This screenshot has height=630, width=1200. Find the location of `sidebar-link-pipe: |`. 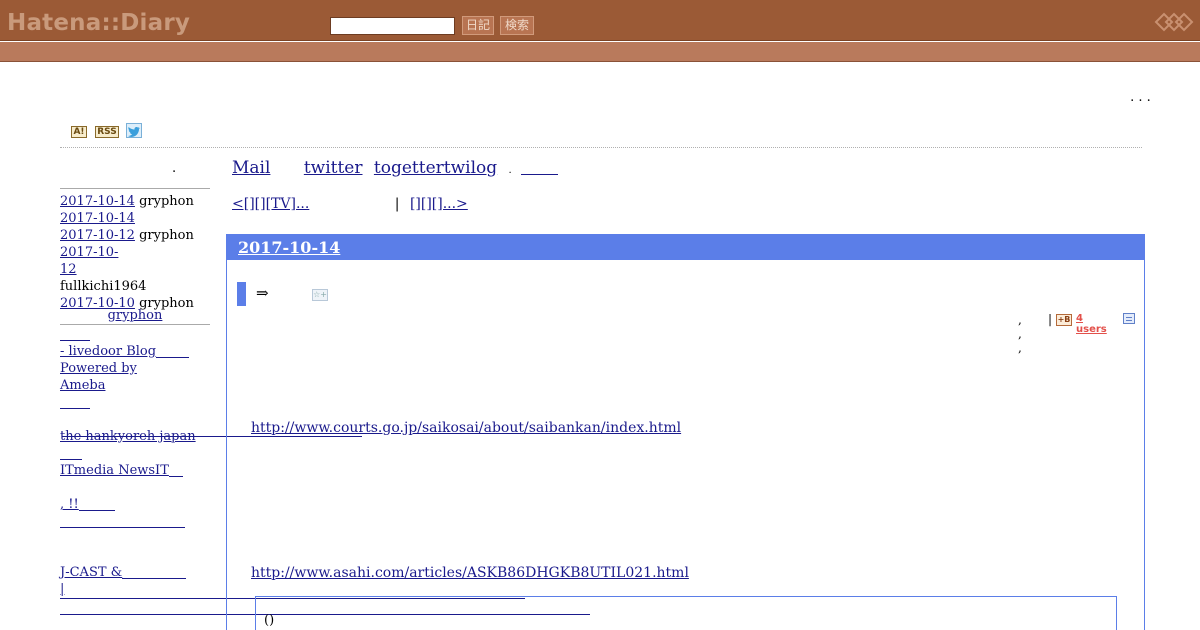

sidebar-link-pipe: | is located at coordinates (62, 589).